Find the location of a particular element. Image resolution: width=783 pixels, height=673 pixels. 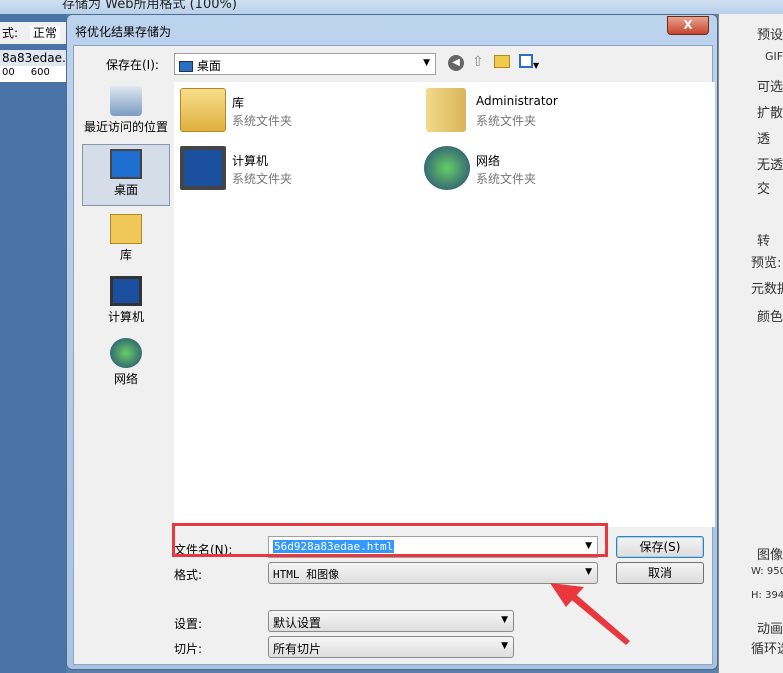

places-bar: 最近访问的位置 桌面 库 计算机 网络 is located at coordinates (126, 302).